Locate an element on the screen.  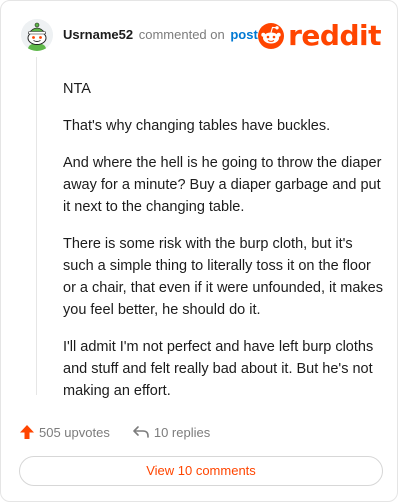
comment-paragraph: That's why changing tables have buckles. is located at coordinates (197, 126).